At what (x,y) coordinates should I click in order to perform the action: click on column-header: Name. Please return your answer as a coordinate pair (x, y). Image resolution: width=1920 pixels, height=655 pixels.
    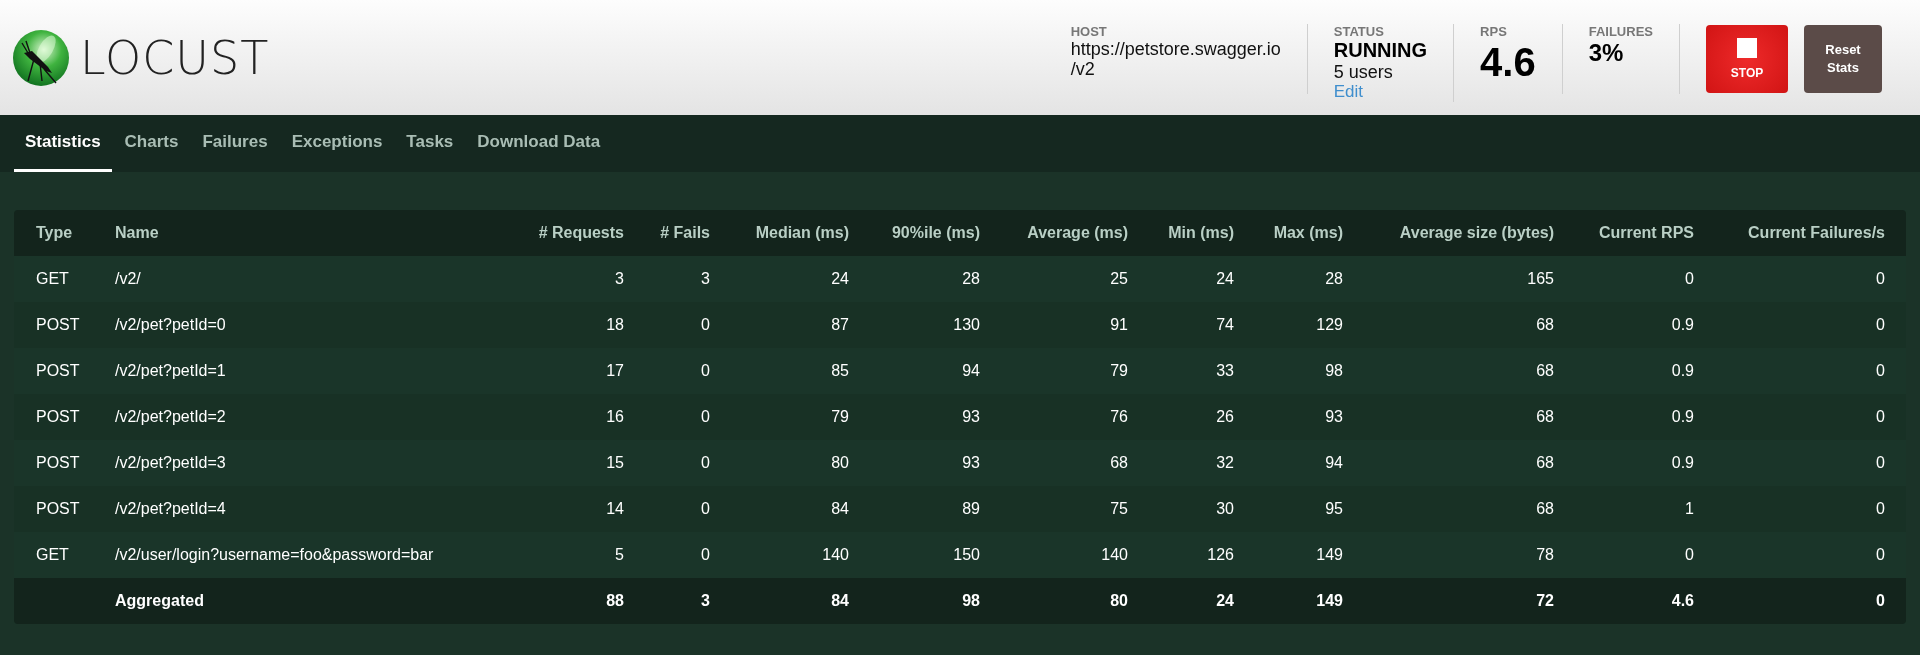
    Looking at the image, I should click on (310, 233).